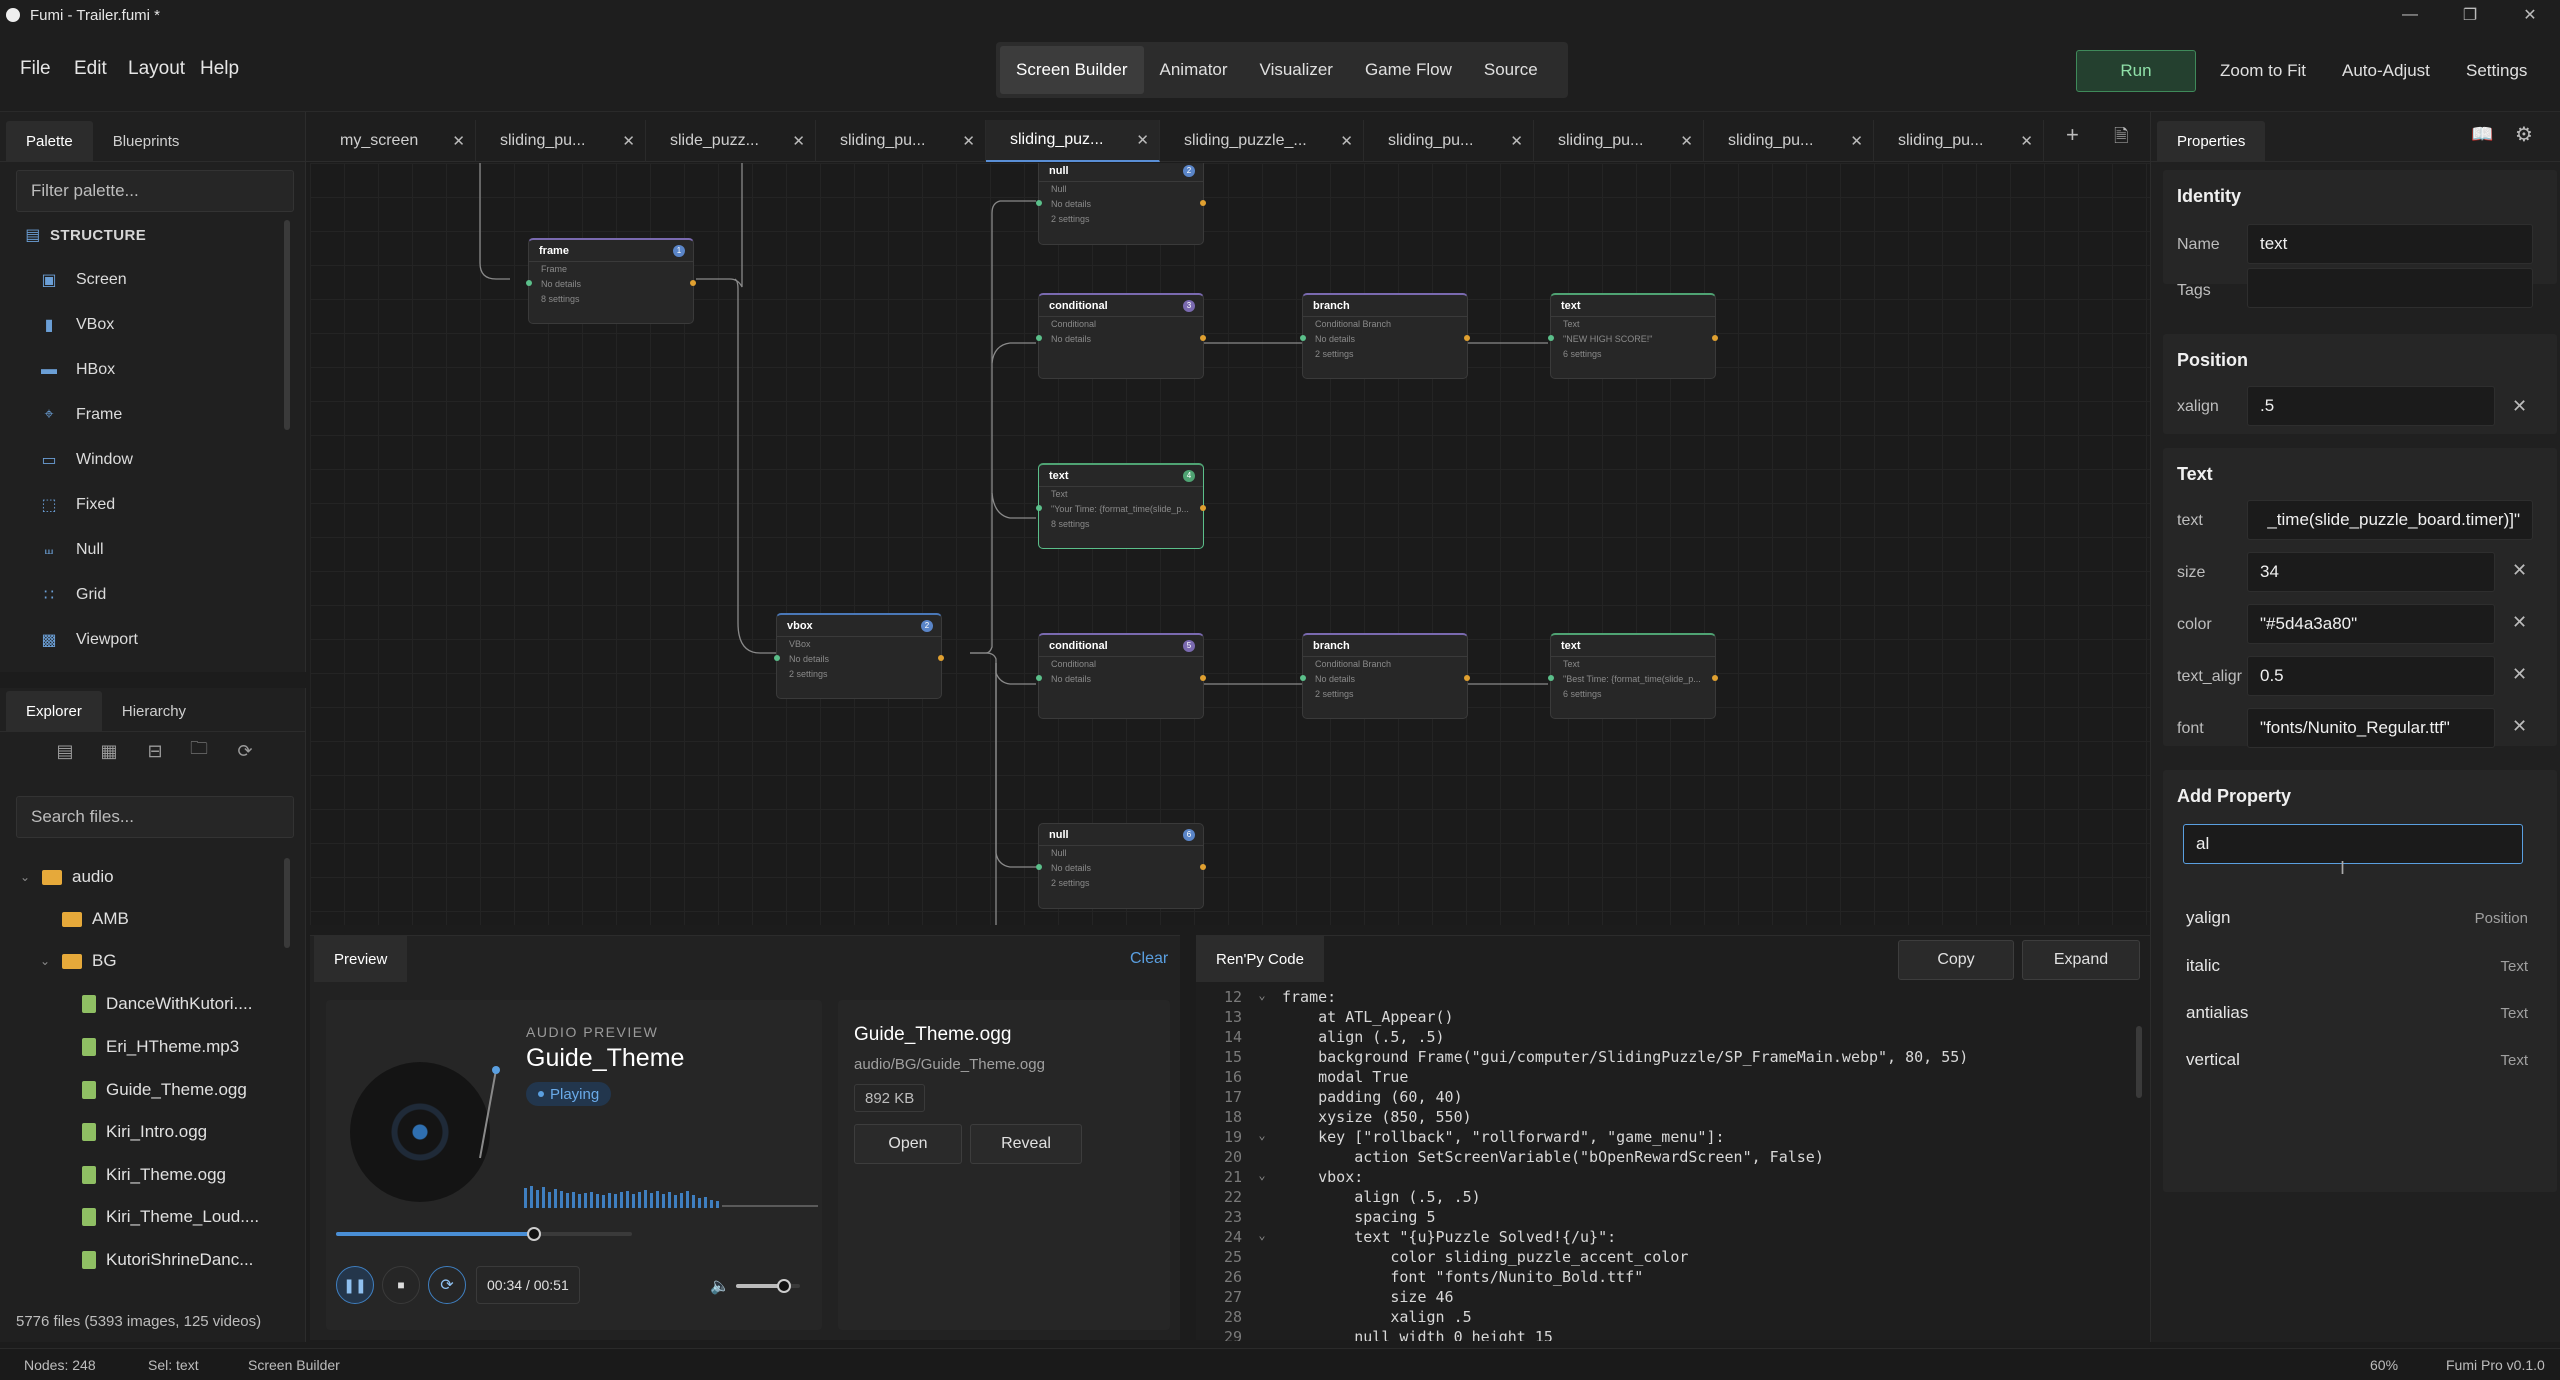 The width and height of the screenshot is (2560, 1380). What do you see at coordinates (146, 141) in the screenshot?
I see `tab-blueprints: Blueprints` at bounding box center [146, 141].